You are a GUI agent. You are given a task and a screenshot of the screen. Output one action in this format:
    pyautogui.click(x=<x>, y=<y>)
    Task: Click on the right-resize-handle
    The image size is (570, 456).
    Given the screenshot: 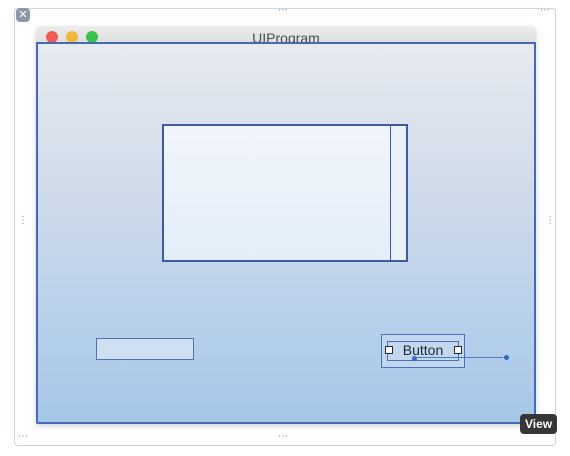 What is the action you would take?
    pyautogui.click(x=458, y=350)
    